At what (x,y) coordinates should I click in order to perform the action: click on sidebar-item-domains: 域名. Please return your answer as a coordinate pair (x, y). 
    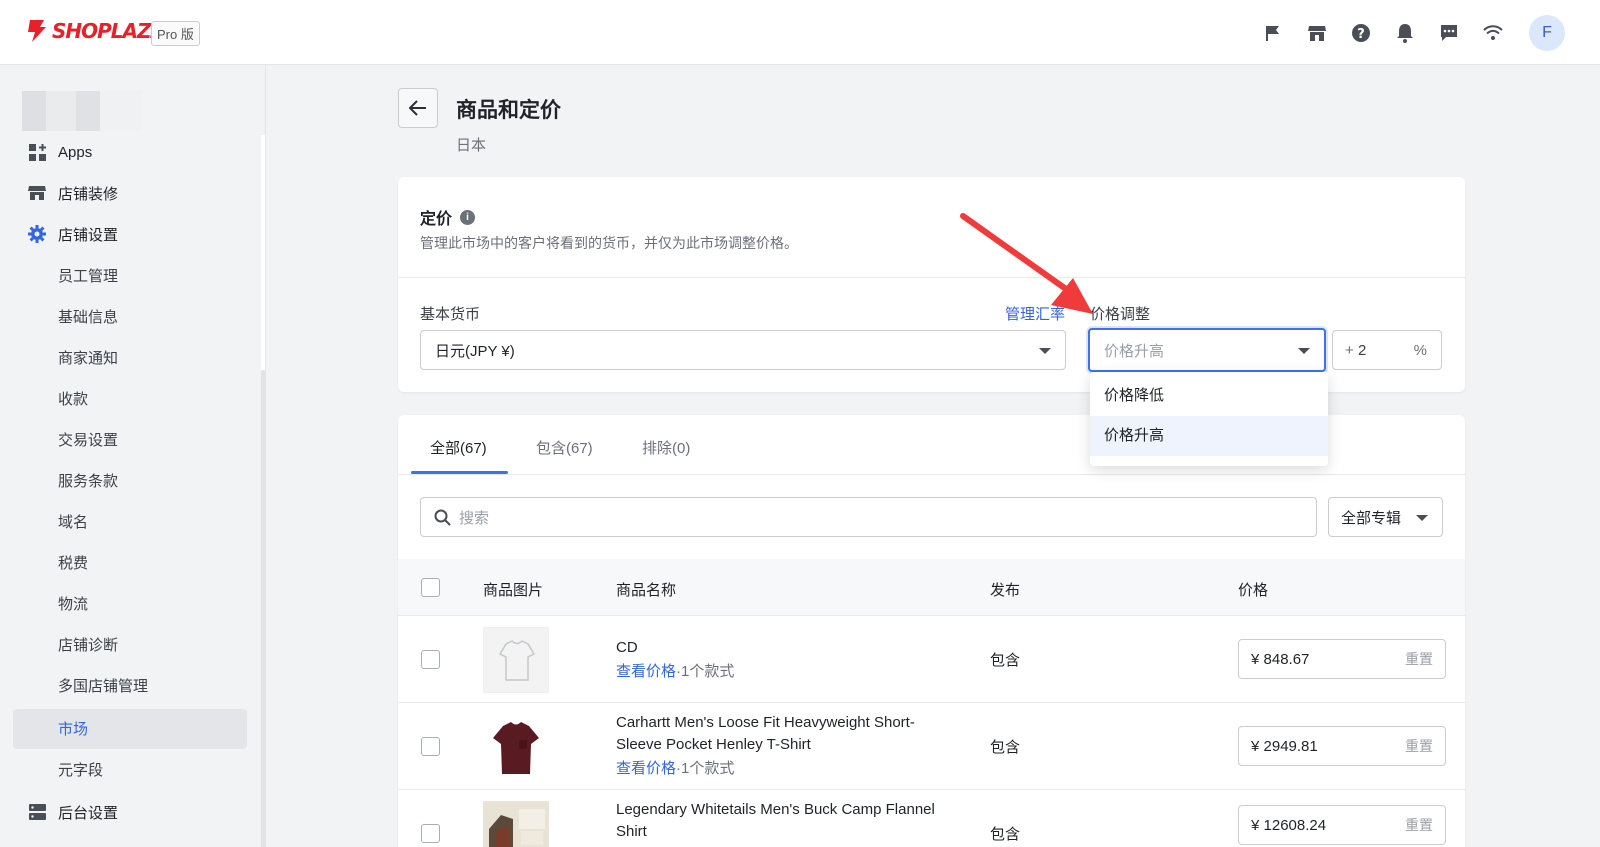
    Looking at the image, I should click on (73, 522).